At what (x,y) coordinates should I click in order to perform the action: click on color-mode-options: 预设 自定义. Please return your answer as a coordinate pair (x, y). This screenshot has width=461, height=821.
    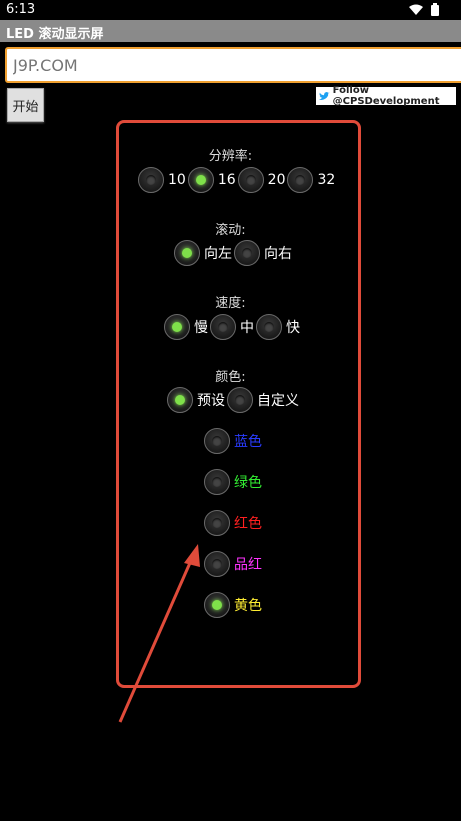
    Looking at the image, I should click on (234, 400).